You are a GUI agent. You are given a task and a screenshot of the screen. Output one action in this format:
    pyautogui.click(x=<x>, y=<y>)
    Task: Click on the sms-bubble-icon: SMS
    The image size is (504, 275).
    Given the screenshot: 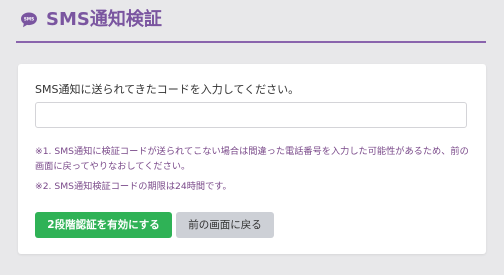 What is the action you would take?
    pyautogui.click(x=29, y=20)
    